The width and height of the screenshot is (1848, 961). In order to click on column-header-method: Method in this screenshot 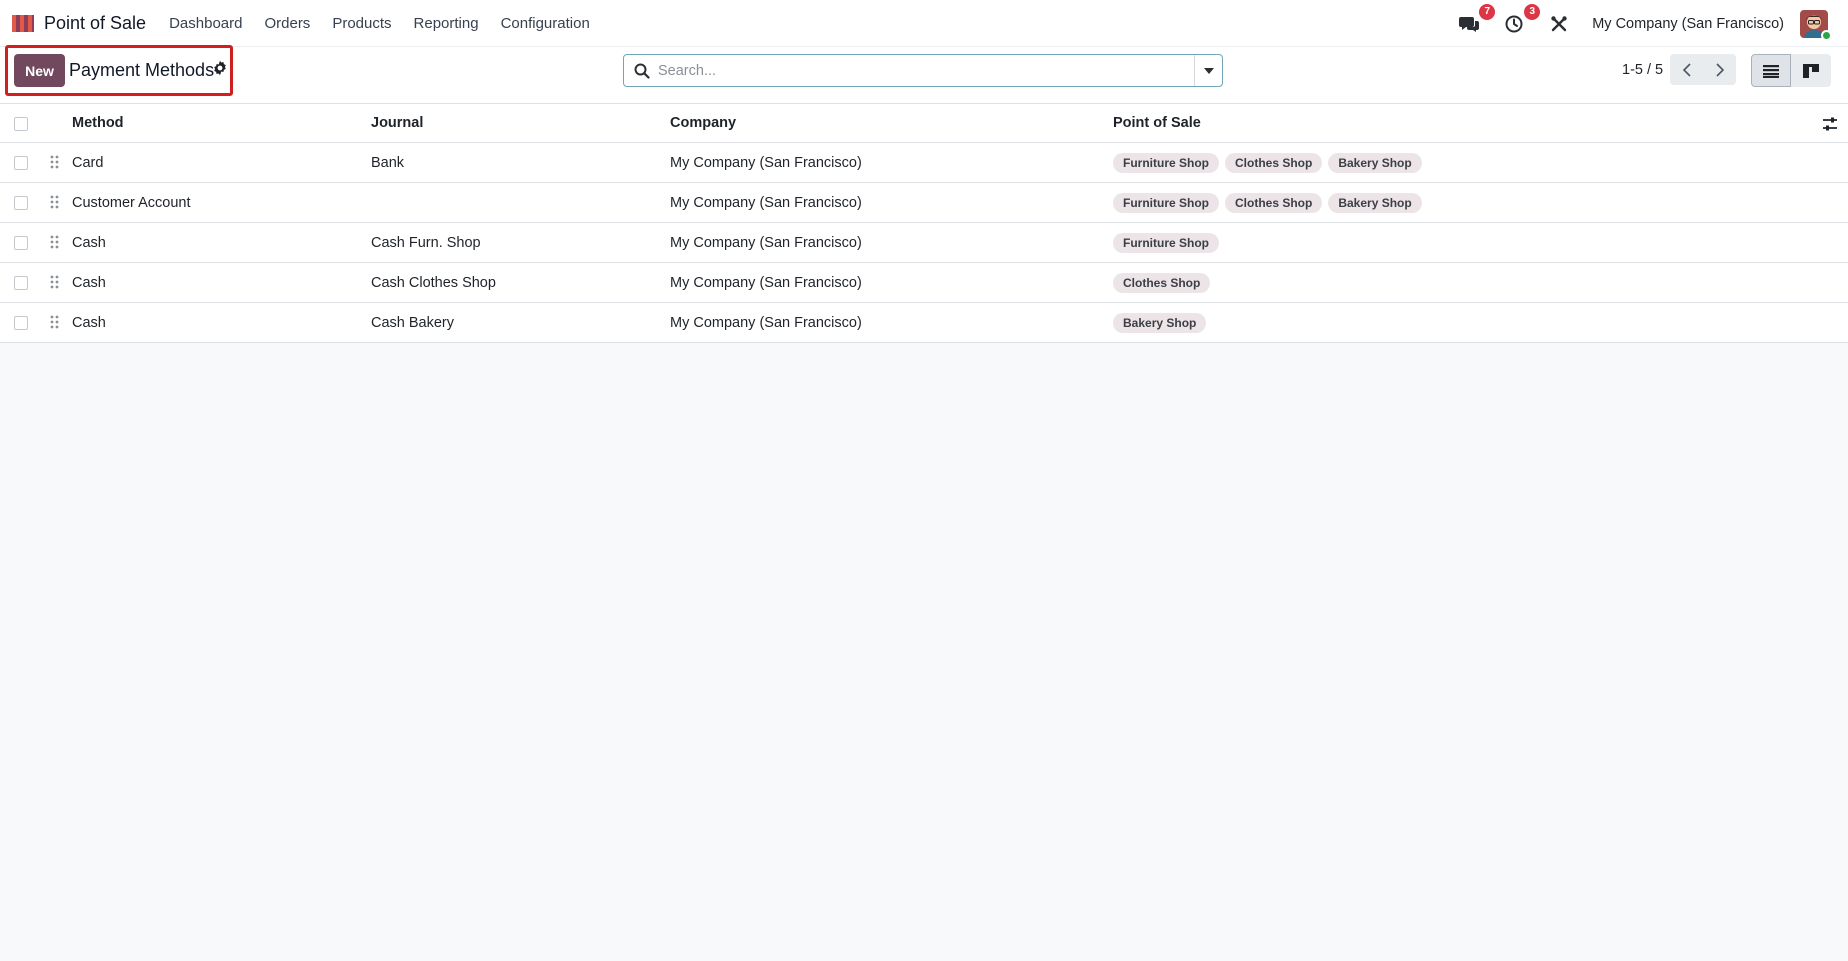, I will do `click(98, 123)`.